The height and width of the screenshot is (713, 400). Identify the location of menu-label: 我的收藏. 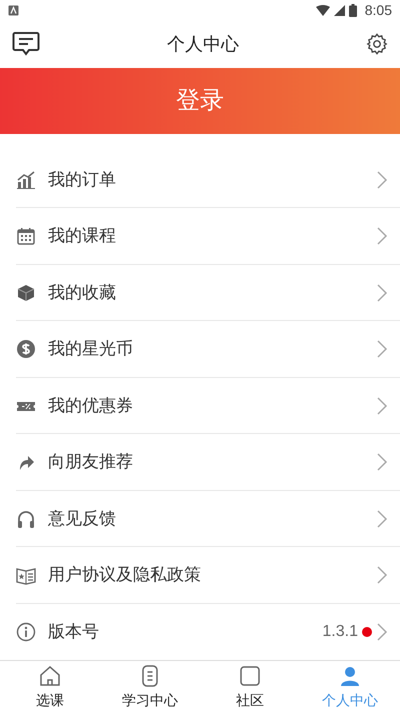
(82, 293).